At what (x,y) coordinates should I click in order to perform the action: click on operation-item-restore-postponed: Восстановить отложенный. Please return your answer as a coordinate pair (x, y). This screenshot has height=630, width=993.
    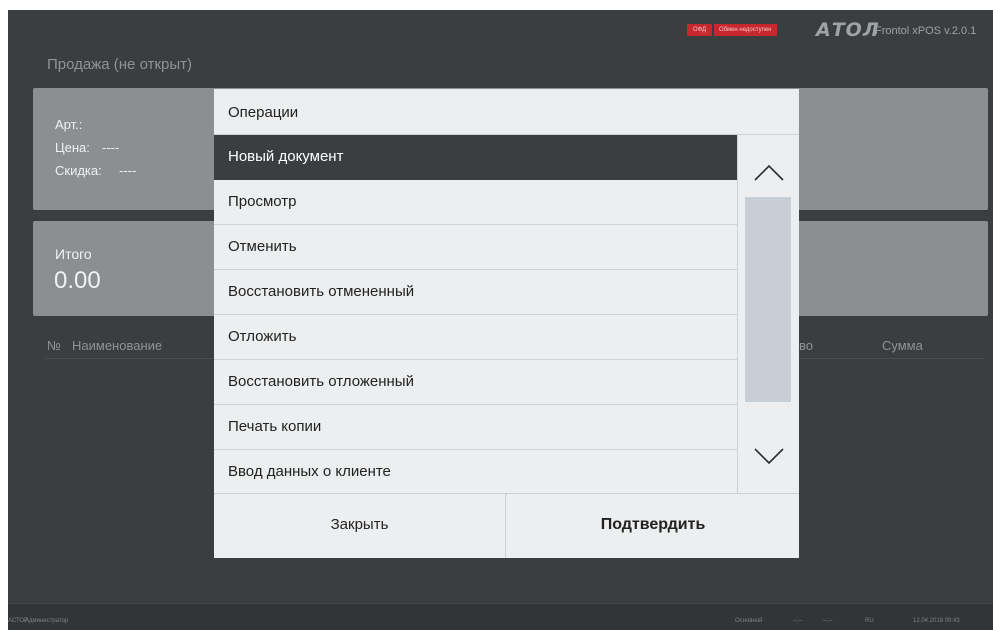
    Looking at the image, I should click on (475, 382).